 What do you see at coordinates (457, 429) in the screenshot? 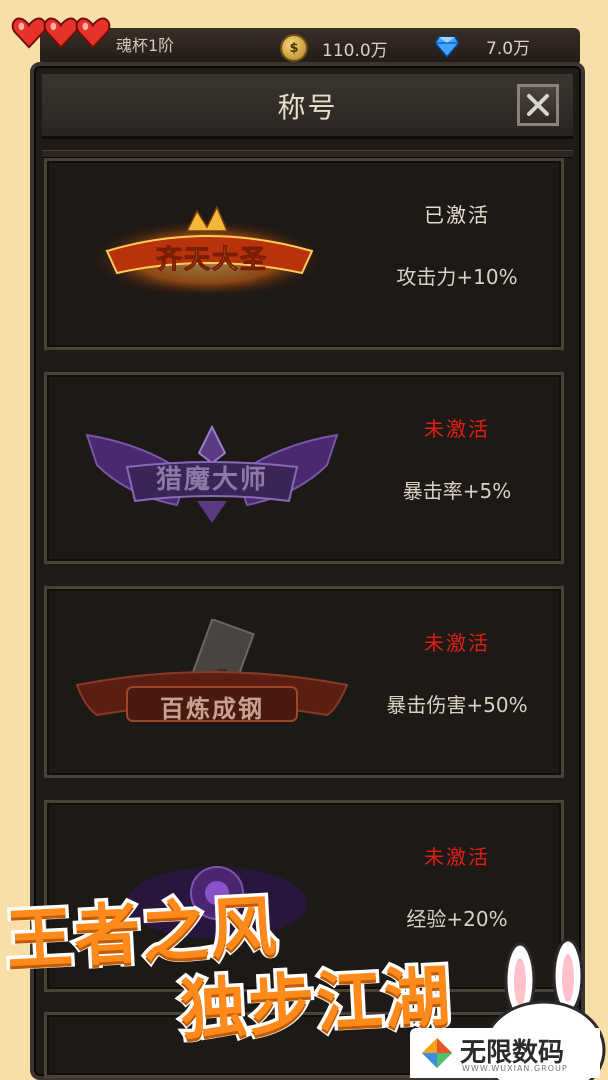
I see `status-label-2: 未激活` at bounding box center [457, 429].